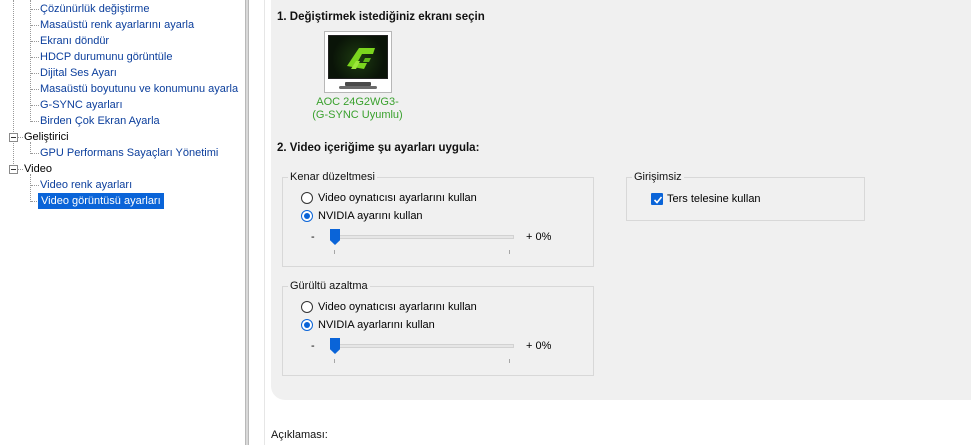 This screenshot has width=971, height=445. I want to click on tree-category-developer: Geliştirici, so click(46, 137).